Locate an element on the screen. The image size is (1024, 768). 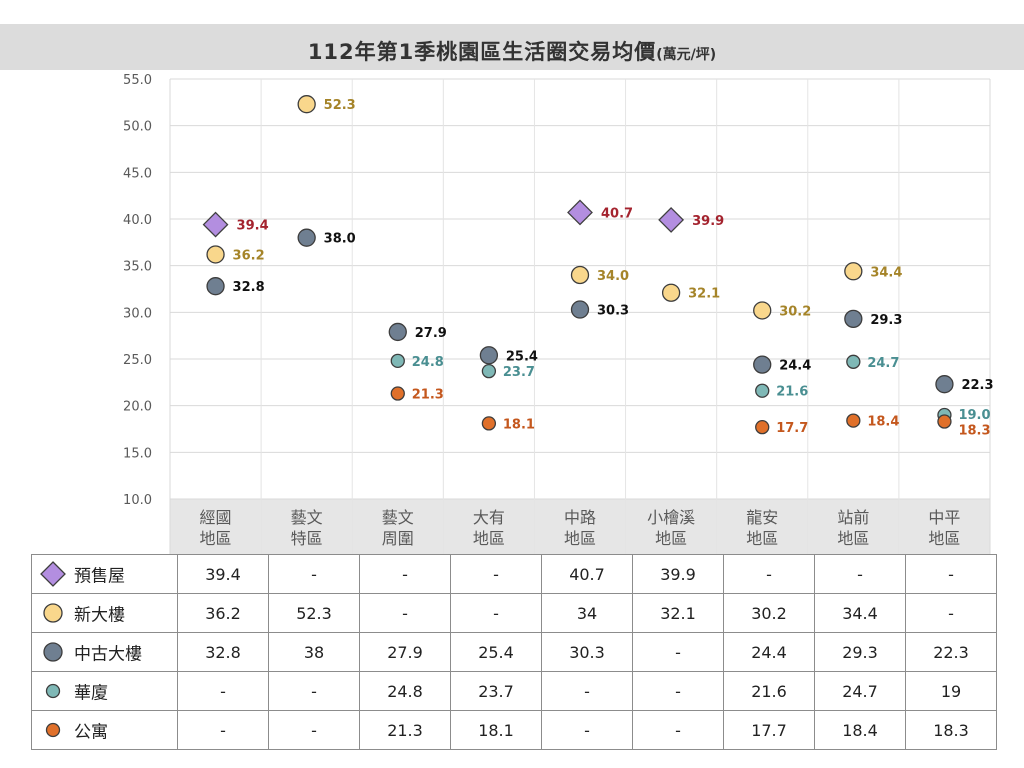
table-cell: 22.3 is located at coordinates (951, 652).